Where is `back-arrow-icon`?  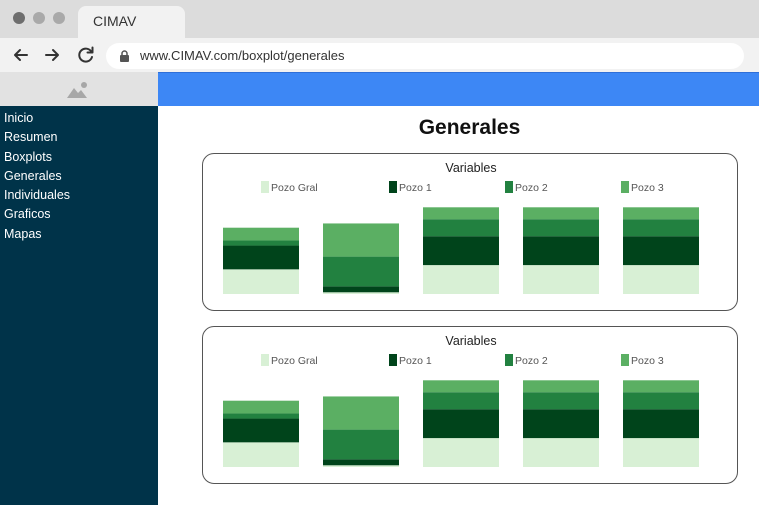 back-arrow-icon is located at coordinates (21, 55).